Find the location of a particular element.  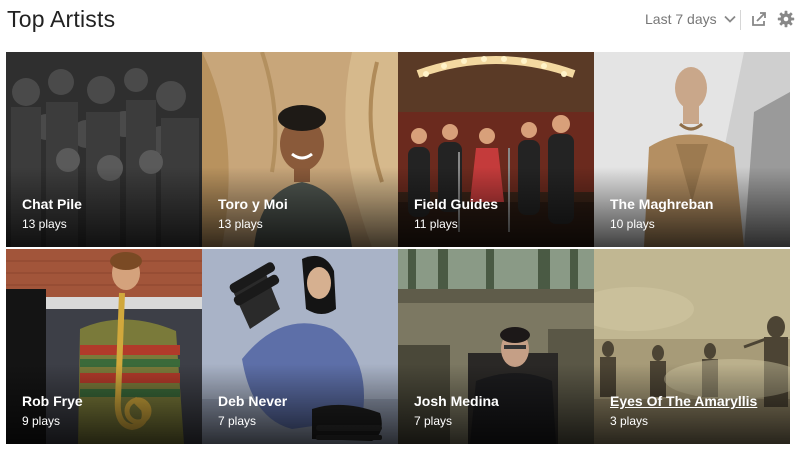

artist-tile: Josh Medina 7 plays is located at coordinates (496, 346).